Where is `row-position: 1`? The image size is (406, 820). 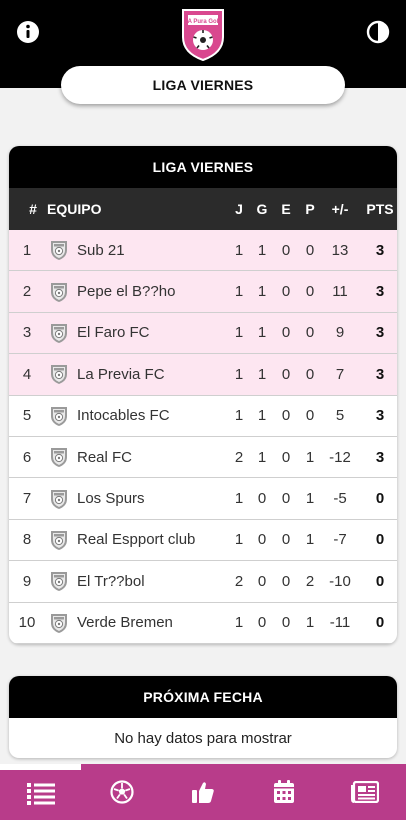 row-position: 1 is located at coordinates (27, 250).